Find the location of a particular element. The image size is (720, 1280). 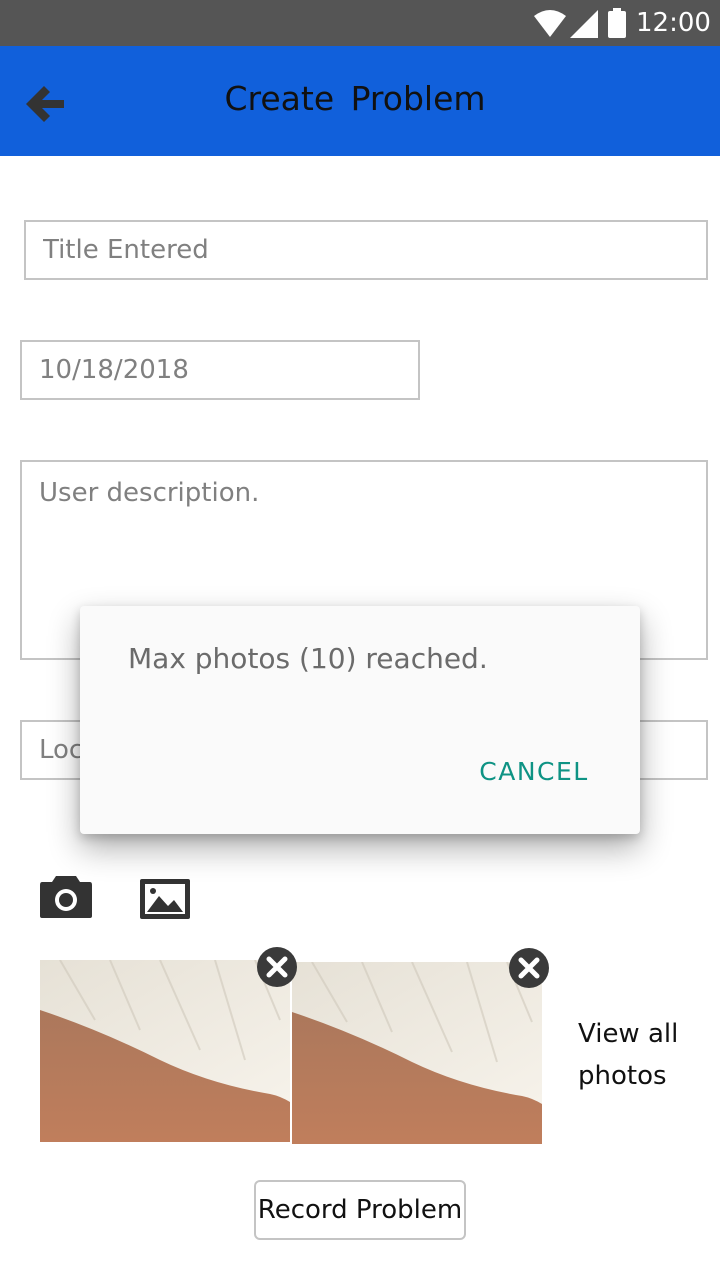

date-input: 10/18/2018 is located at coordinates (220, 370).